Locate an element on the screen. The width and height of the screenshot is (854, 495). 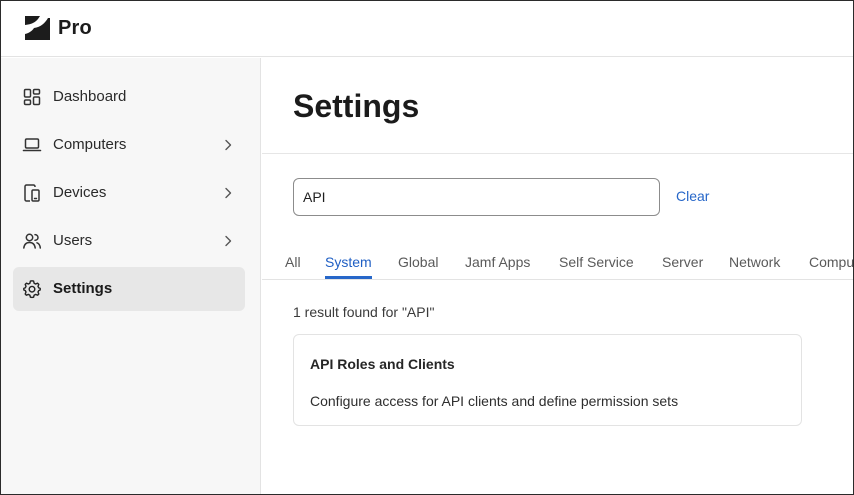
top-bar: Pro is located at coordinates (427, 29).